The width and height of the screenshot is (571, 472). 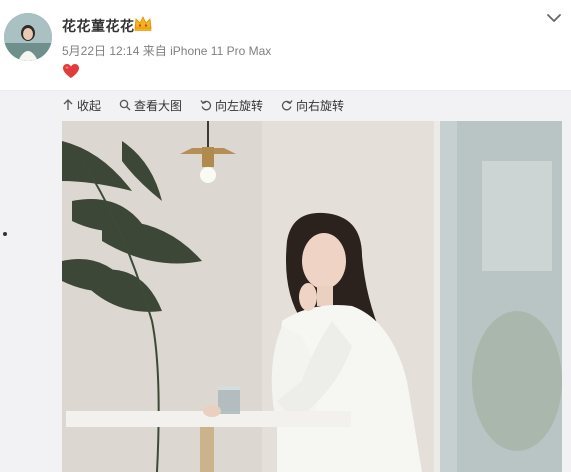 What do you see at coordinates (554, 18) in the screenshot?
I see `chevron-down-icon` at bounding box center [554, 18].